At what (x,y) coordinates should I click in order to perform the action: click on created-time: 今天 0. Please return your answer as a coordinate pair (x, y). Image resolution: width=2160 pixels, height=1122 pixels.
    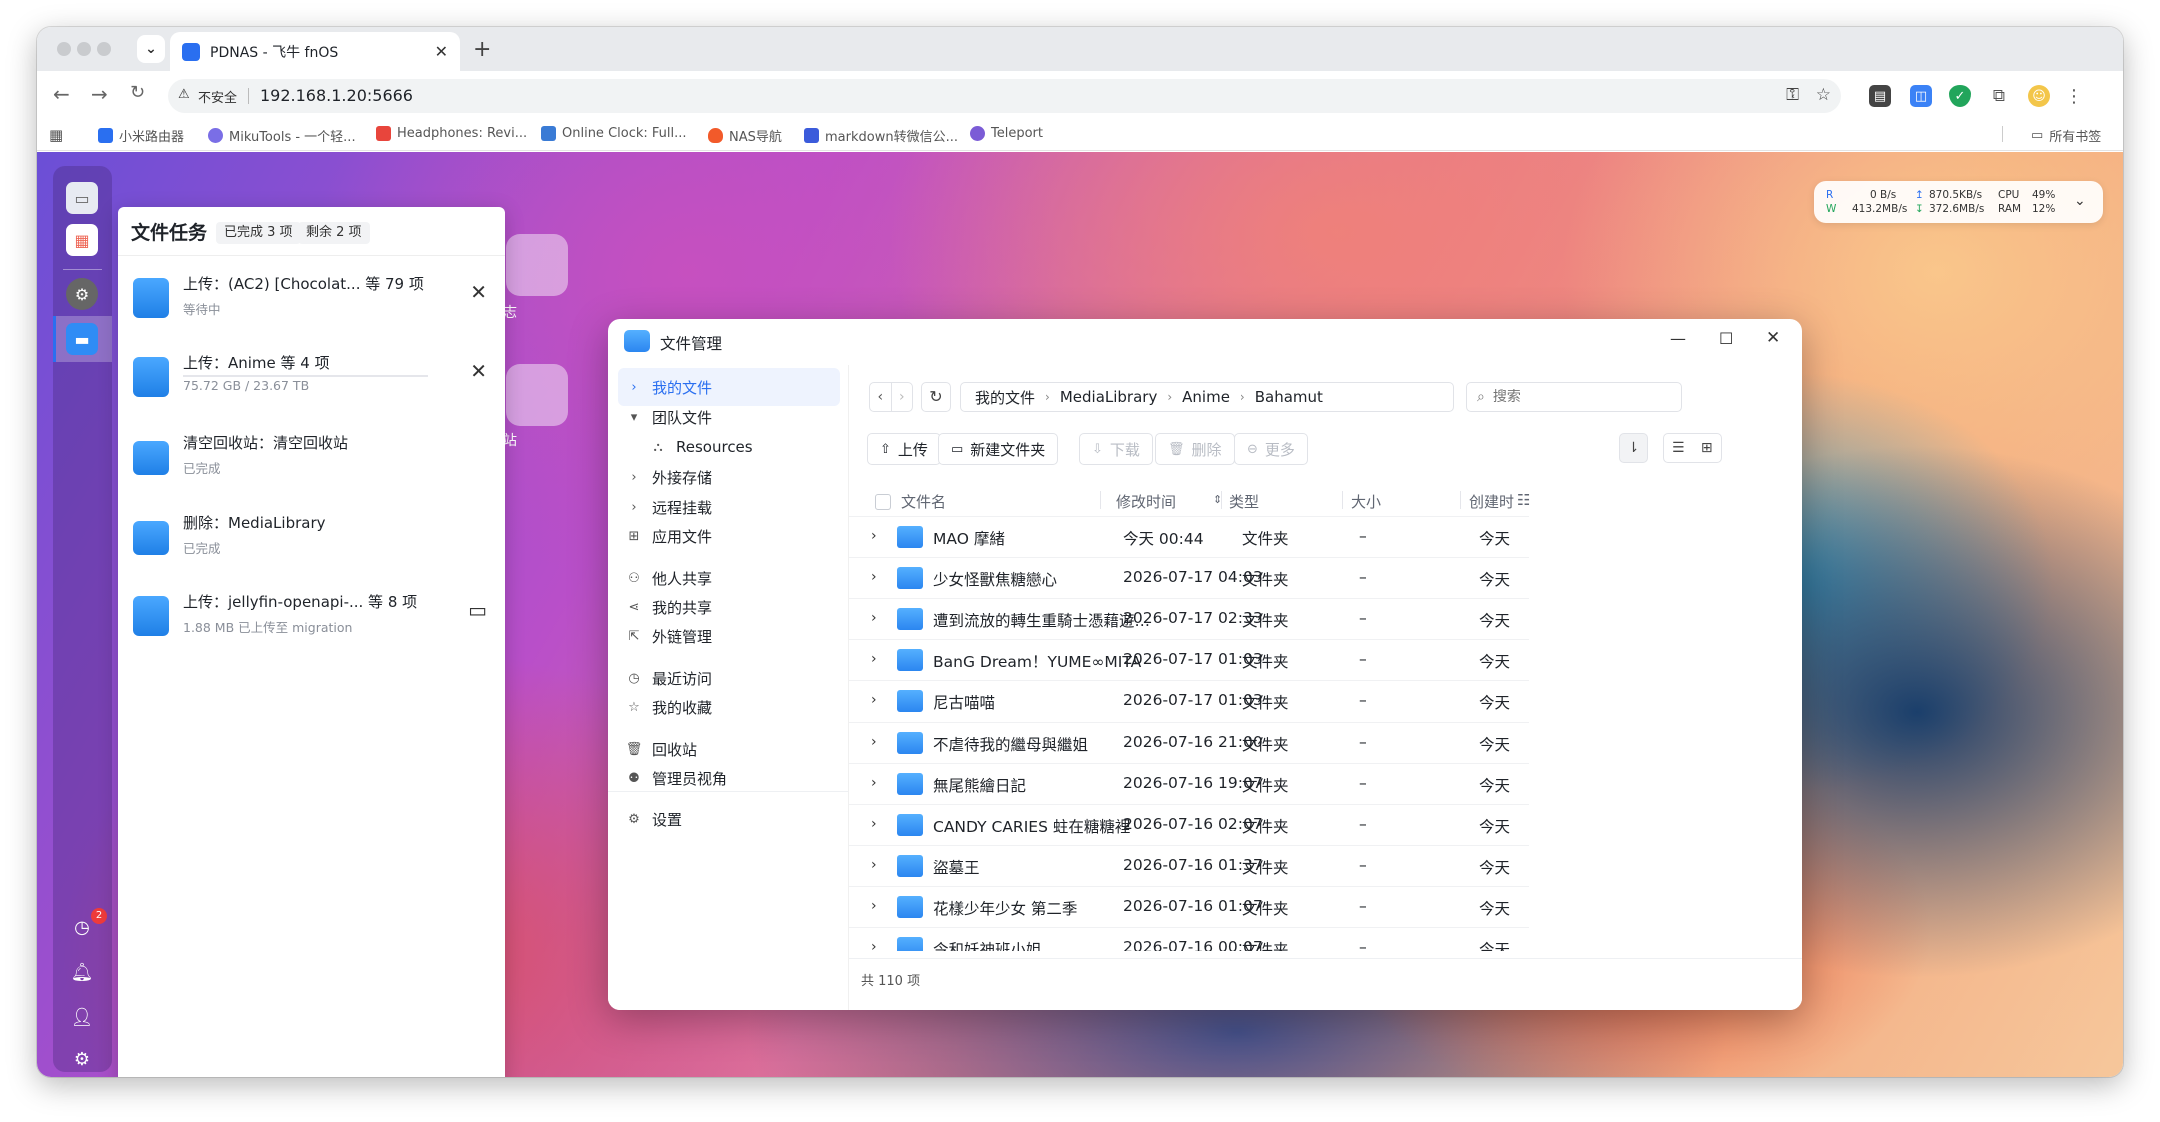
    Looking at the image, I should click on (1496, 867).